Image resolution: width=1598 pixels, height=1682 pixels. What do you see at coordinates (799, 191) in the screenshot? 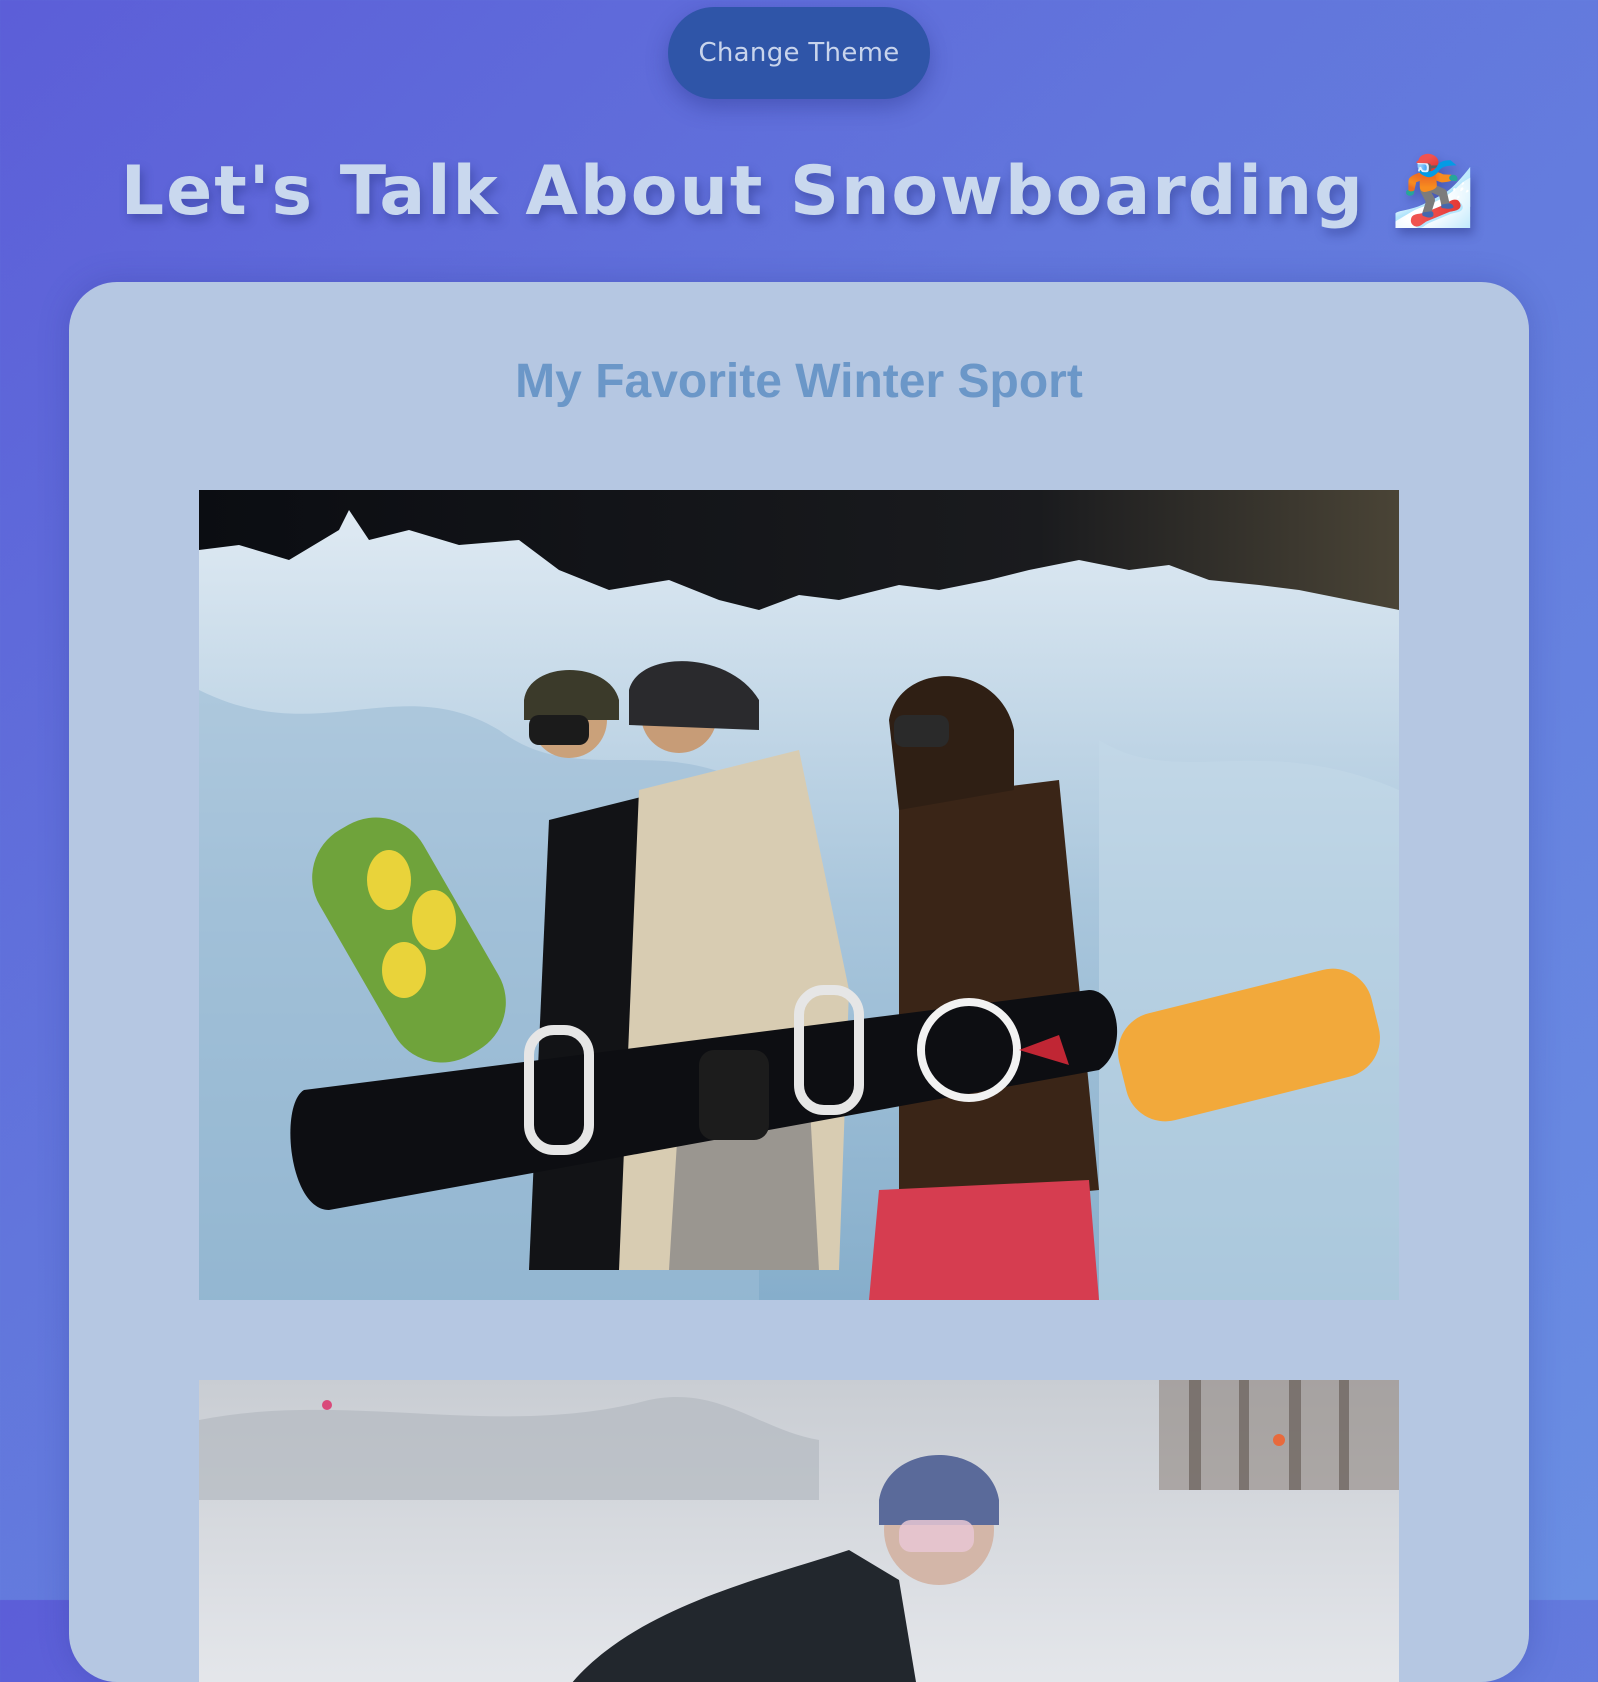
I see `page-title: Let's Talk About Snowboarding 🏂` at bounding box center [799, 191].